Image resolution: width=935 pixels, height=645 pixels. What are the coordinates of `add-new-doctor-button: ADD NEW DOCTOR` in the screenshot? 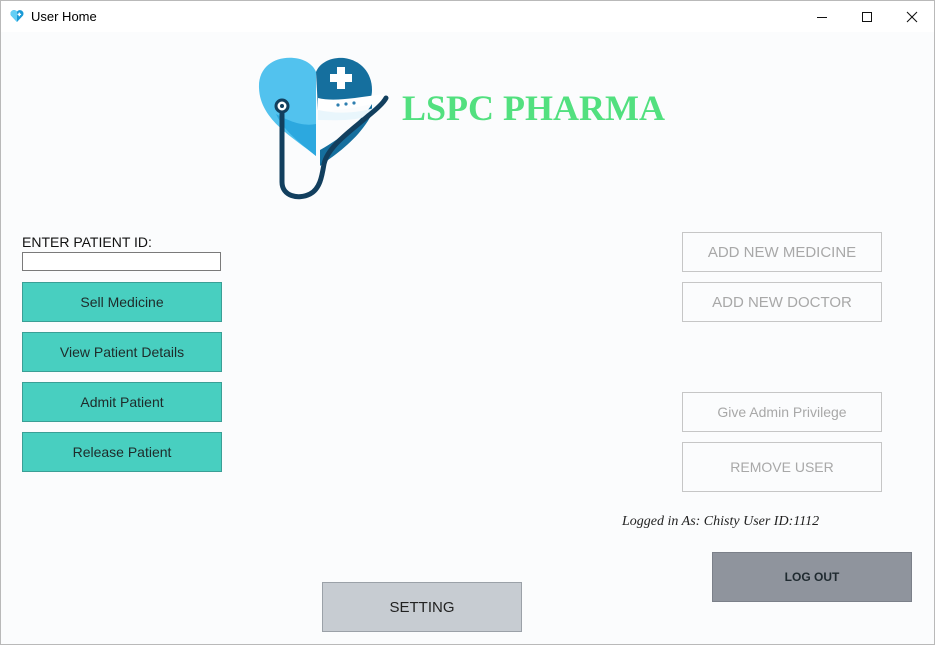 It's located at (782, 302).